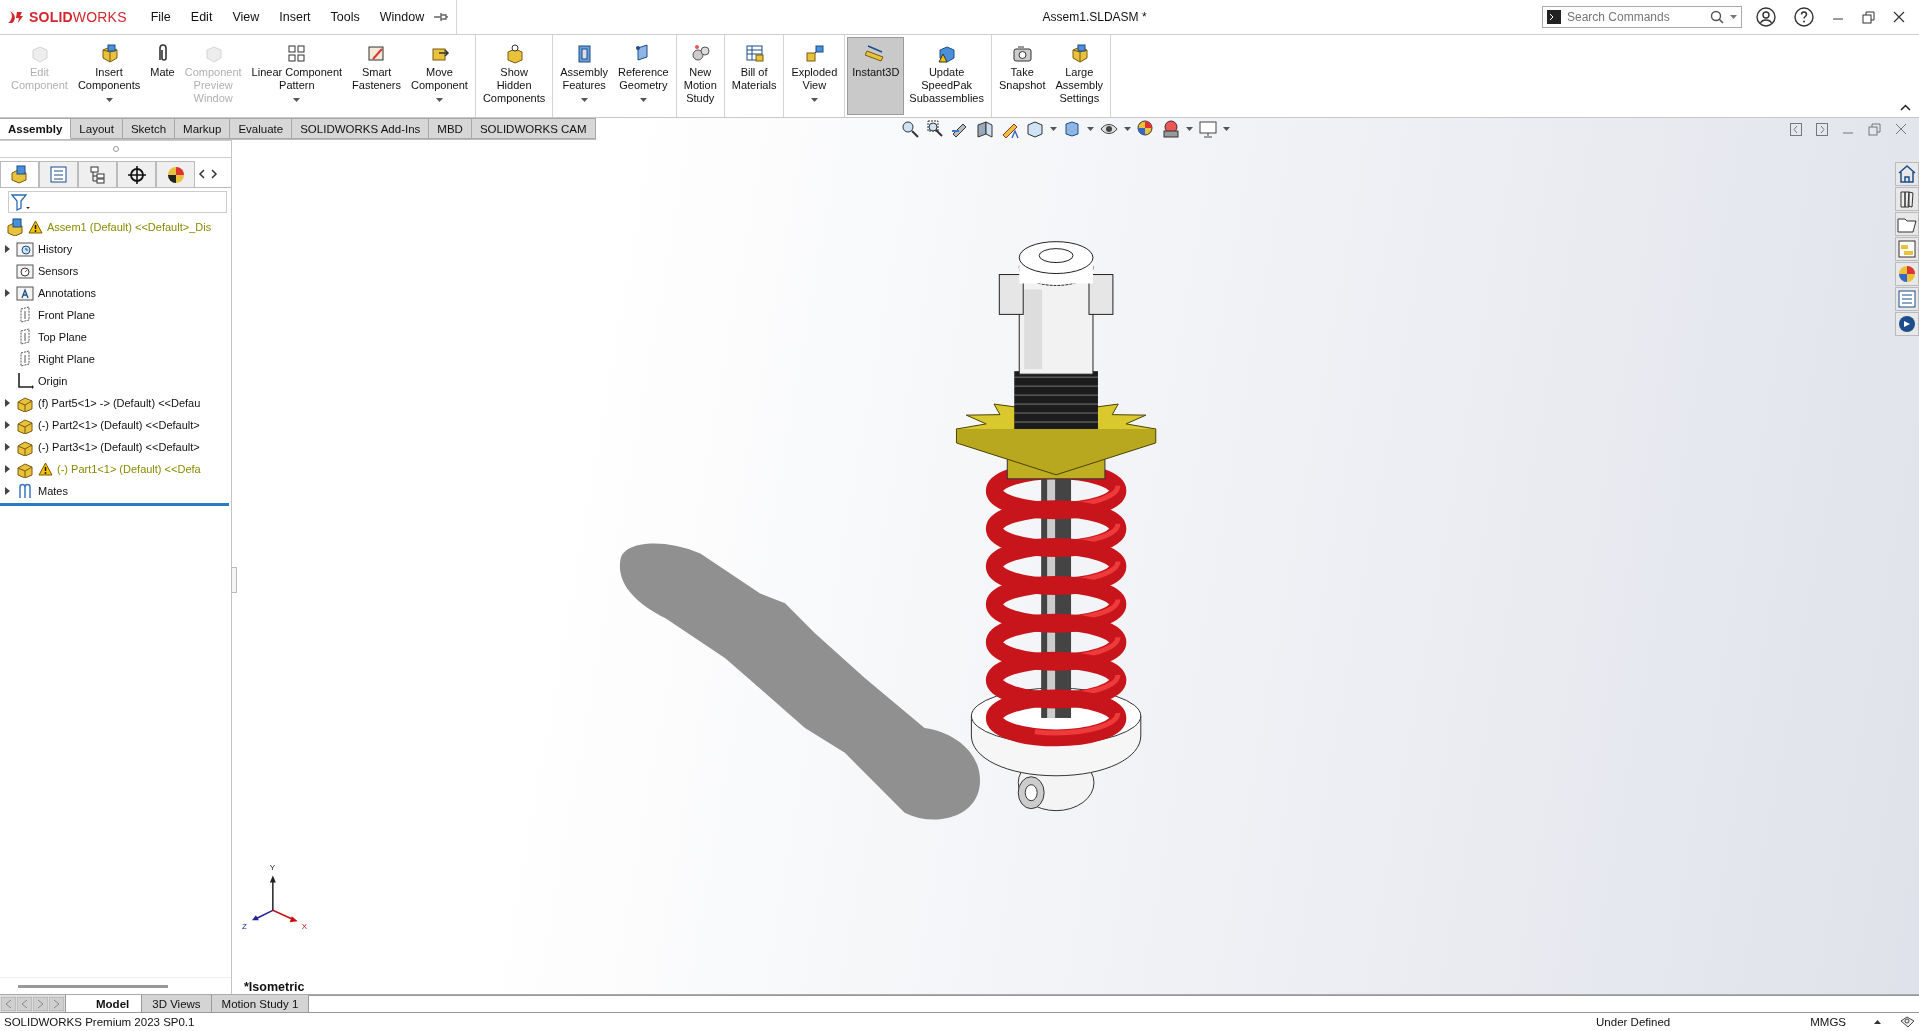 The image size is (1919, 1031). What do you see at coordinates (439, 76) in the screenshot?
I see `toolbar-button: Move Component` at bounding box center [439, 76].